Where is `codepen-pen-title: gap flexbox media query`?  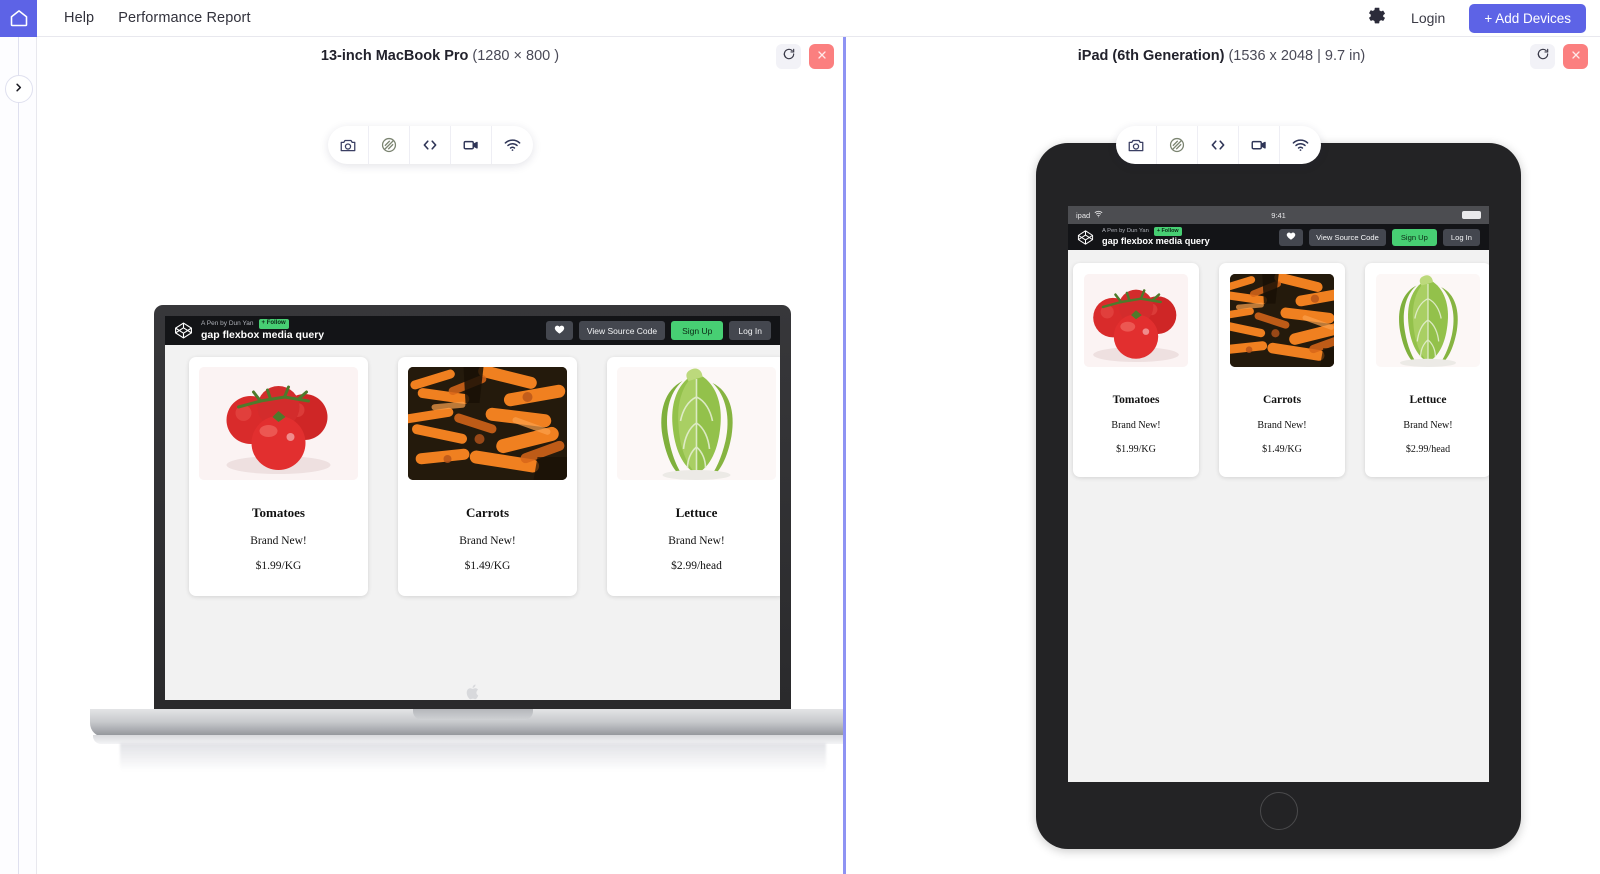
codepen-pen-title: gap flexbox media query is located at coordinates (263, 334).